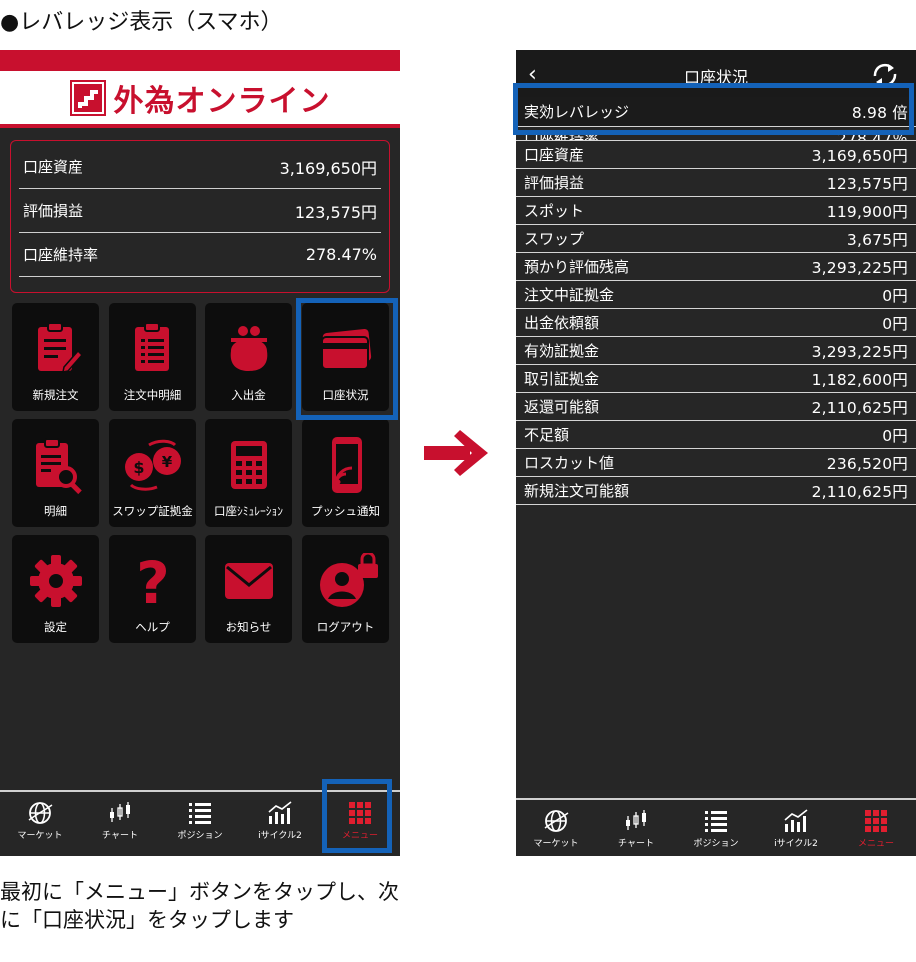 This screenshot has width=916, height=962. What do you see at coordinates (562, 407) in the screenshot?
I see `row-label: 返還可能額` at bounding box center [562, 407].